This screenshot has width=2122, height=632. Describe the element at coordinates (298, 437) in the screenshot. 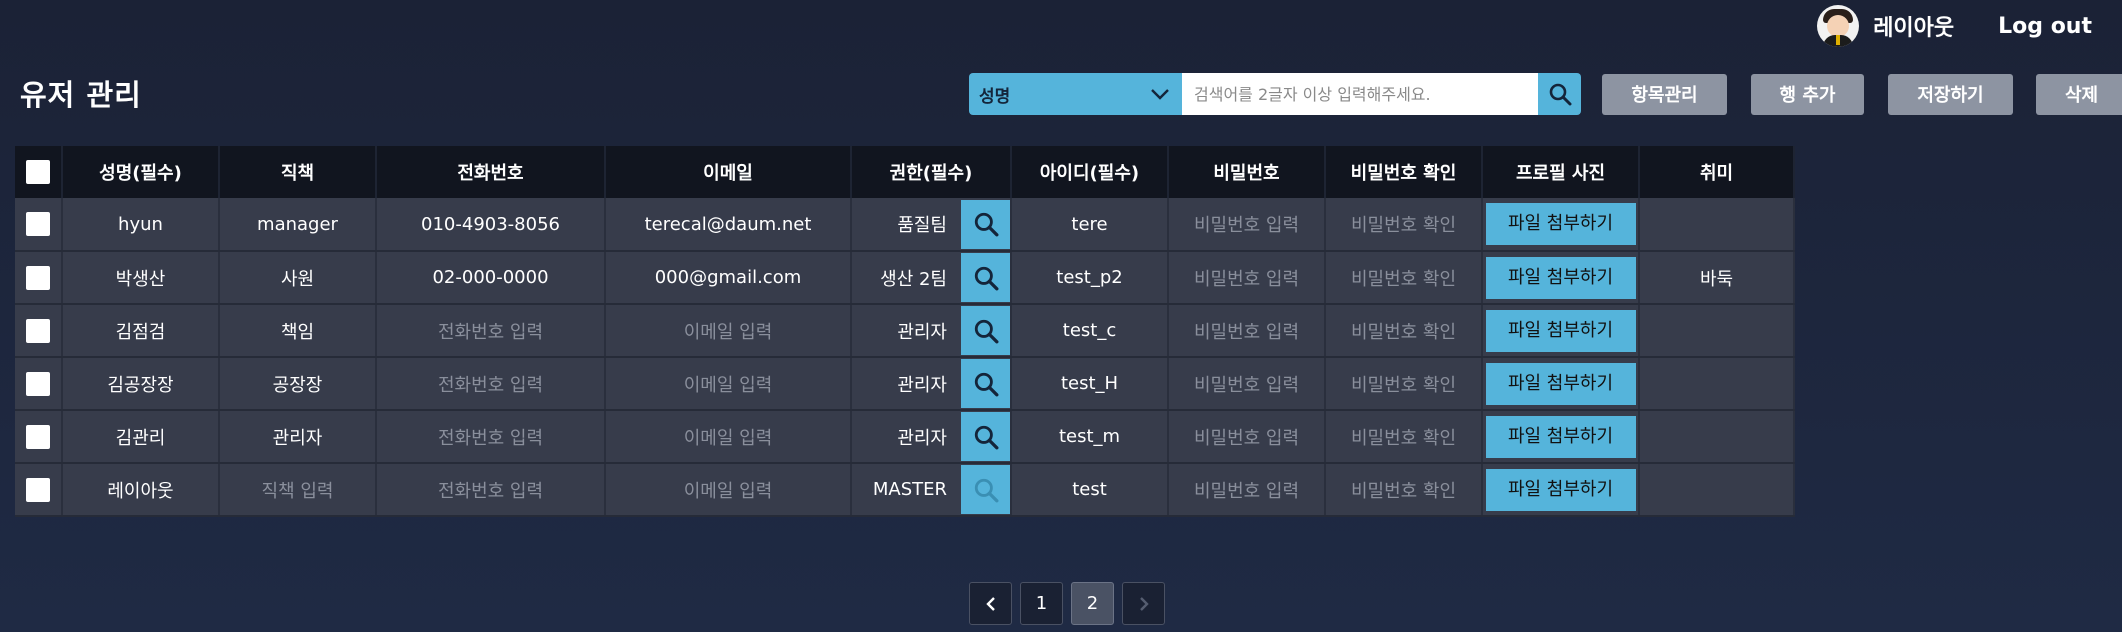

I see `cell-position: 관리자` at that location.